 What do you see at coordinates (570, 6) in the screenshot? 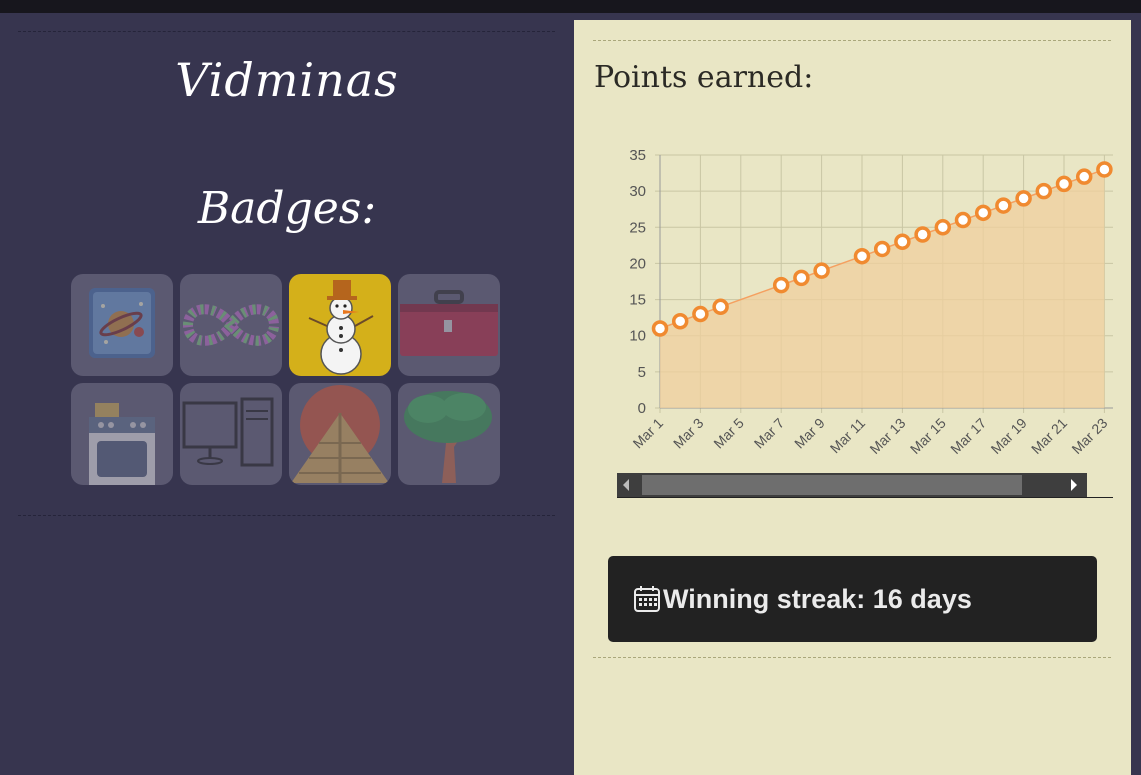
I see `top-bar` at bounding box center [570, 6].